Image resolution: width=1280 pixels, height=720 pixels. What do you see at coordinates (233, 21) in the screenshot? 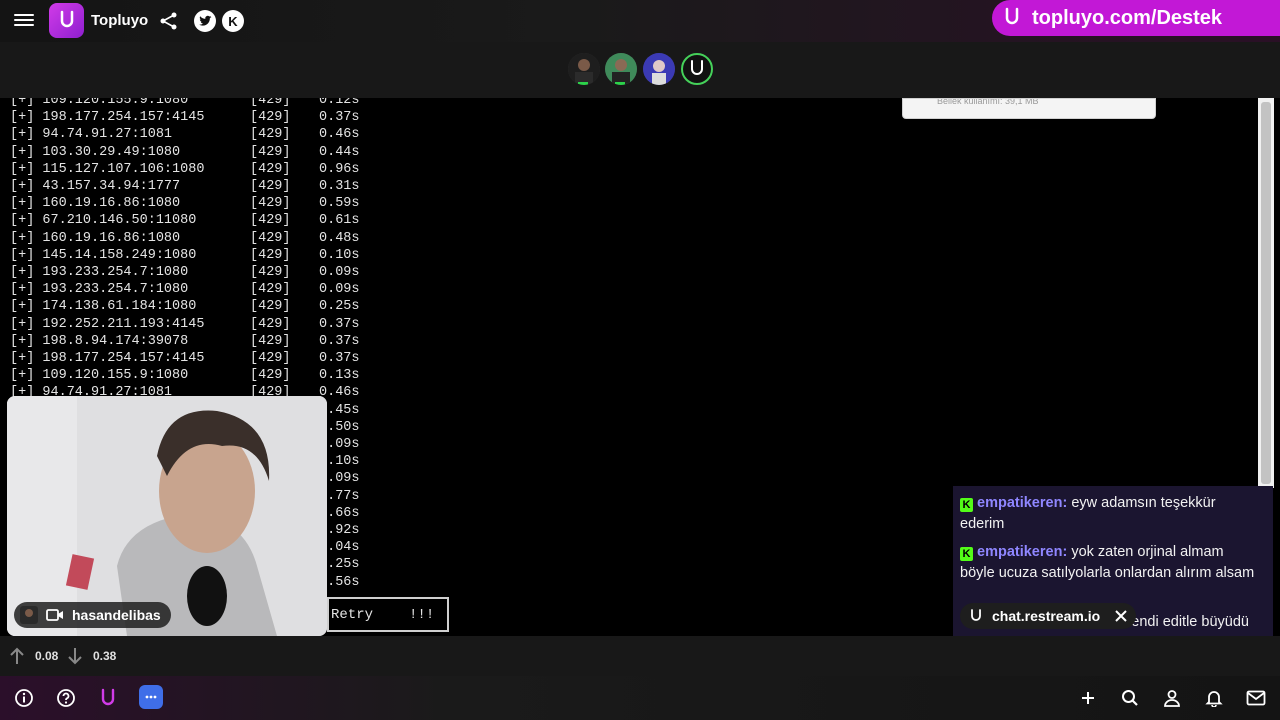
I see `kick-icon: K` at bounding box center [233, 21].